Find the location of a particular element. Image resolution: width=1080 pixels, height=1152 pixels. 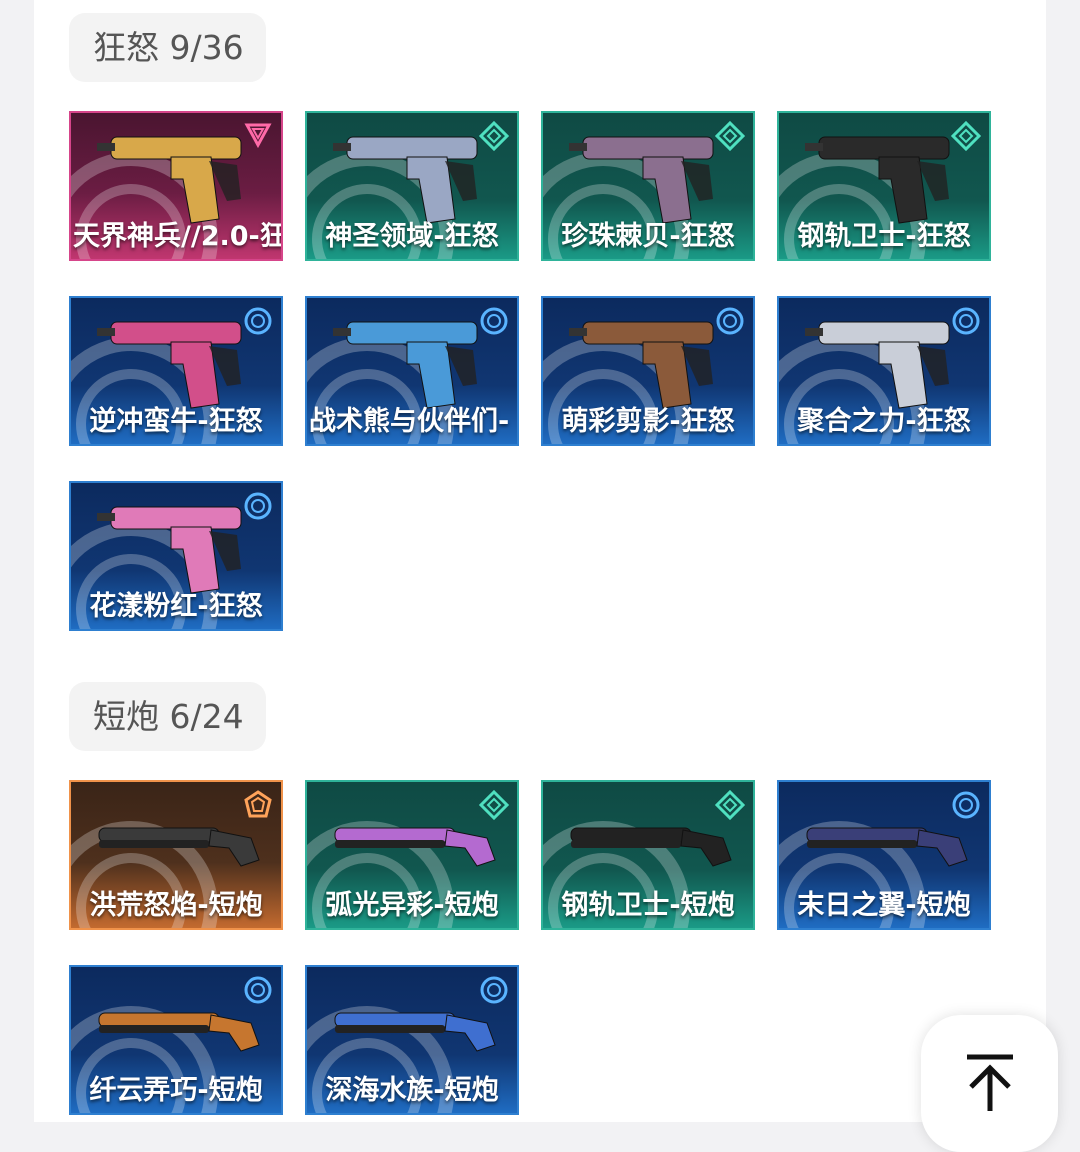

back-to-top-button is located at coordinates (989, 1083).